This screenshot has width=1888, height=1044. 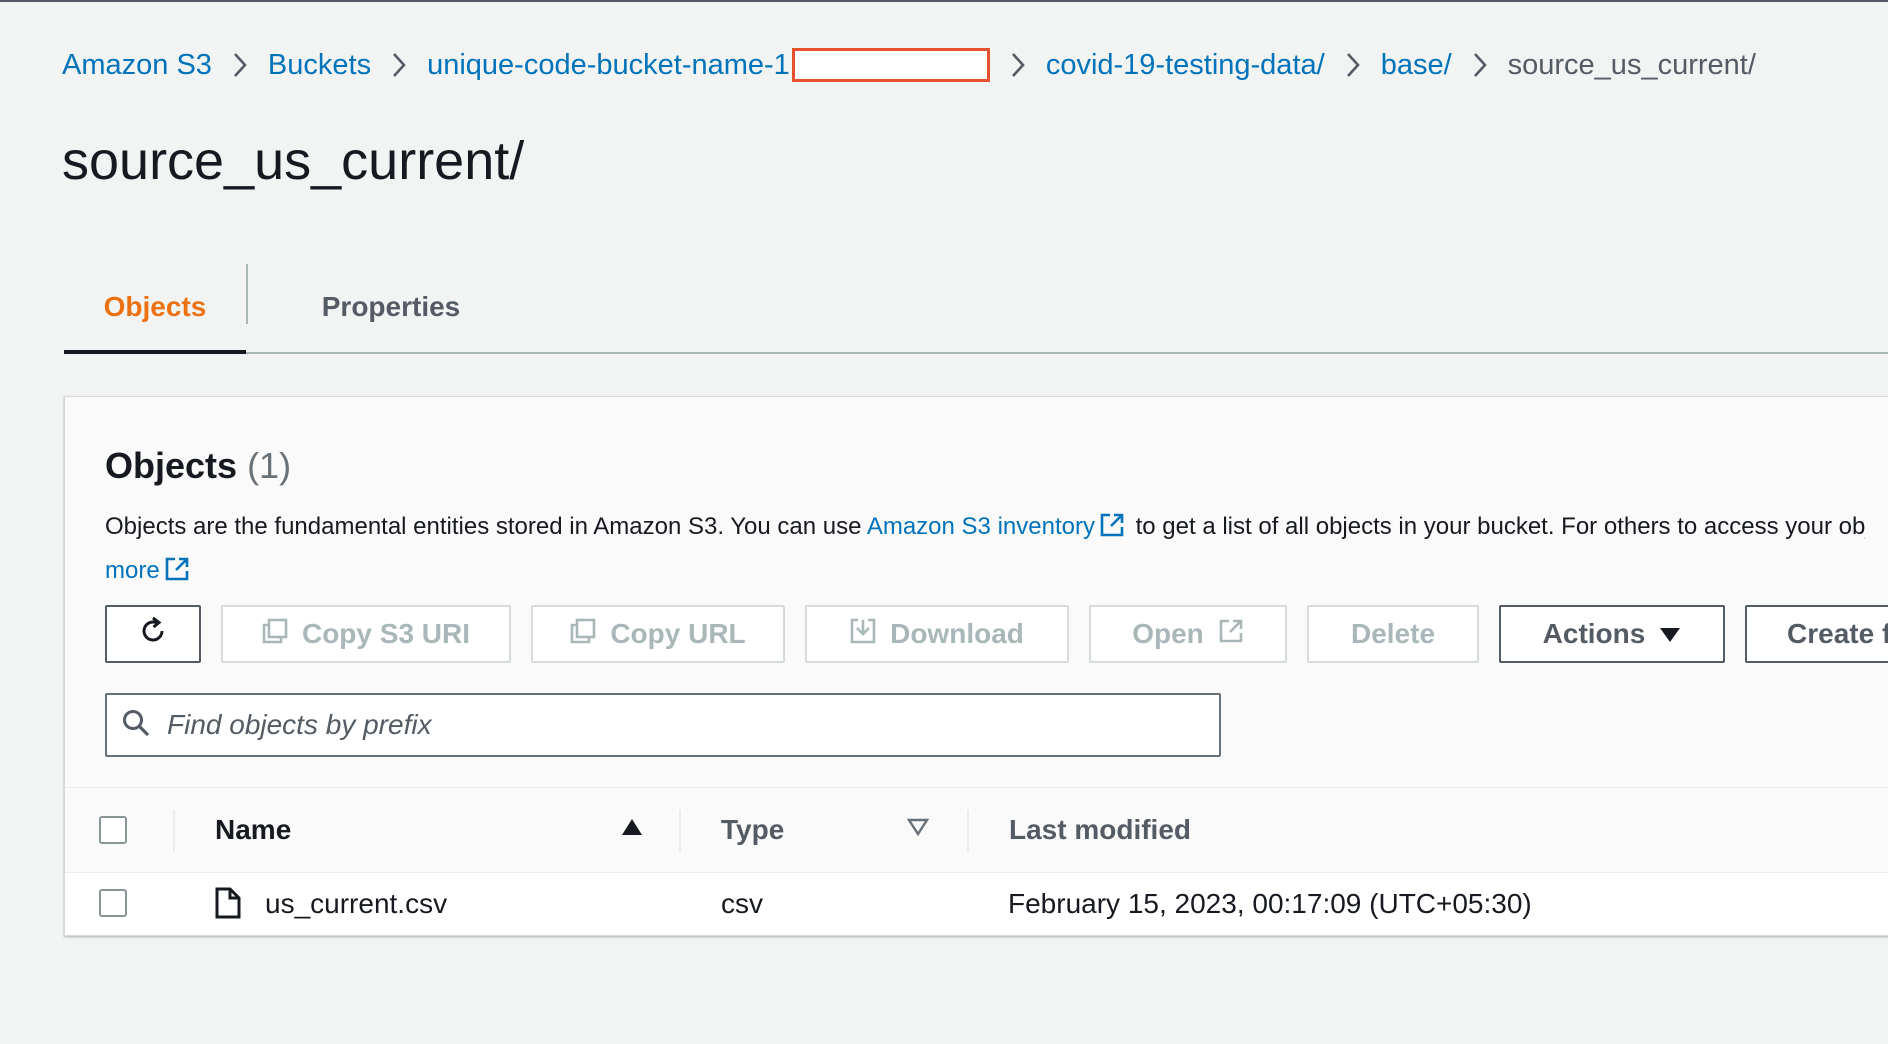 I want to click on column-header-last-modified: Last modified, so click(x=1100, y=830).